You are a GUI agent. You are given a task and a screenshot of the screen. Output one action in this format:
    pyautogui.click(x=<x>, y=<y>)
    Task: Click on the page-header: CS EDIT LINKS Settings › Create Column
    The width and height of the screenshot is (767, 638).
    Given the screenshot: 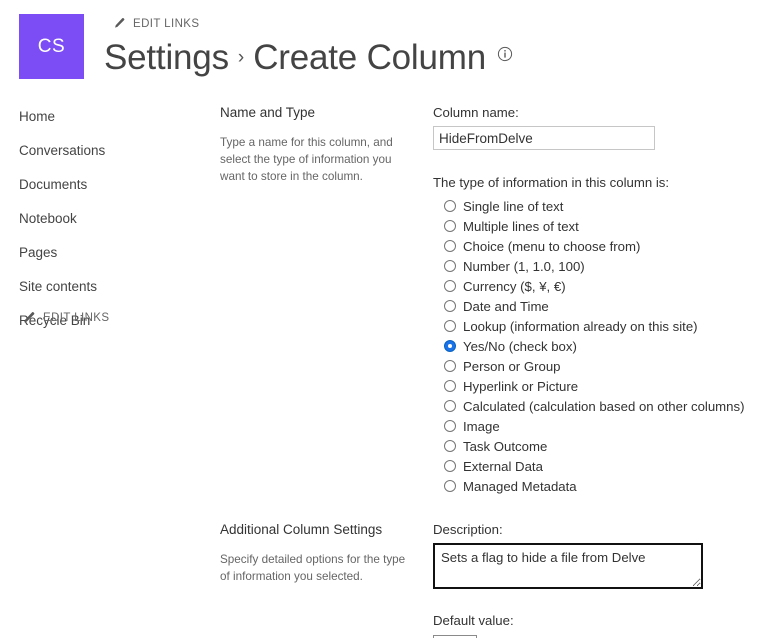 What is the action you would take?
    pyautogui.click(x=383, y=45)
    